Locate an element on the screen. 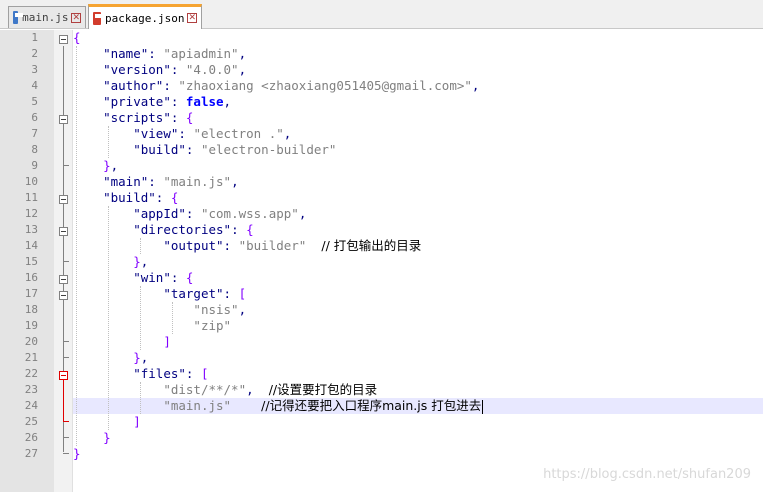 The height and width of the screenshot is (492, 763). tab-package-json: package.json ✕ is located at coordinates (145, 16).